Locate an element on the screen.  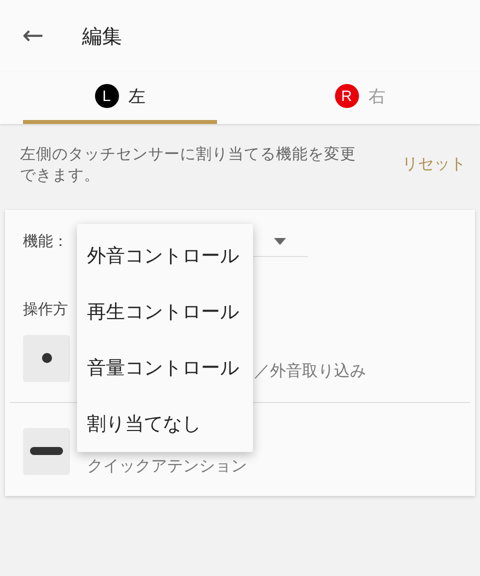
dropdown-caret-icon is located at coordinates (280, 242).